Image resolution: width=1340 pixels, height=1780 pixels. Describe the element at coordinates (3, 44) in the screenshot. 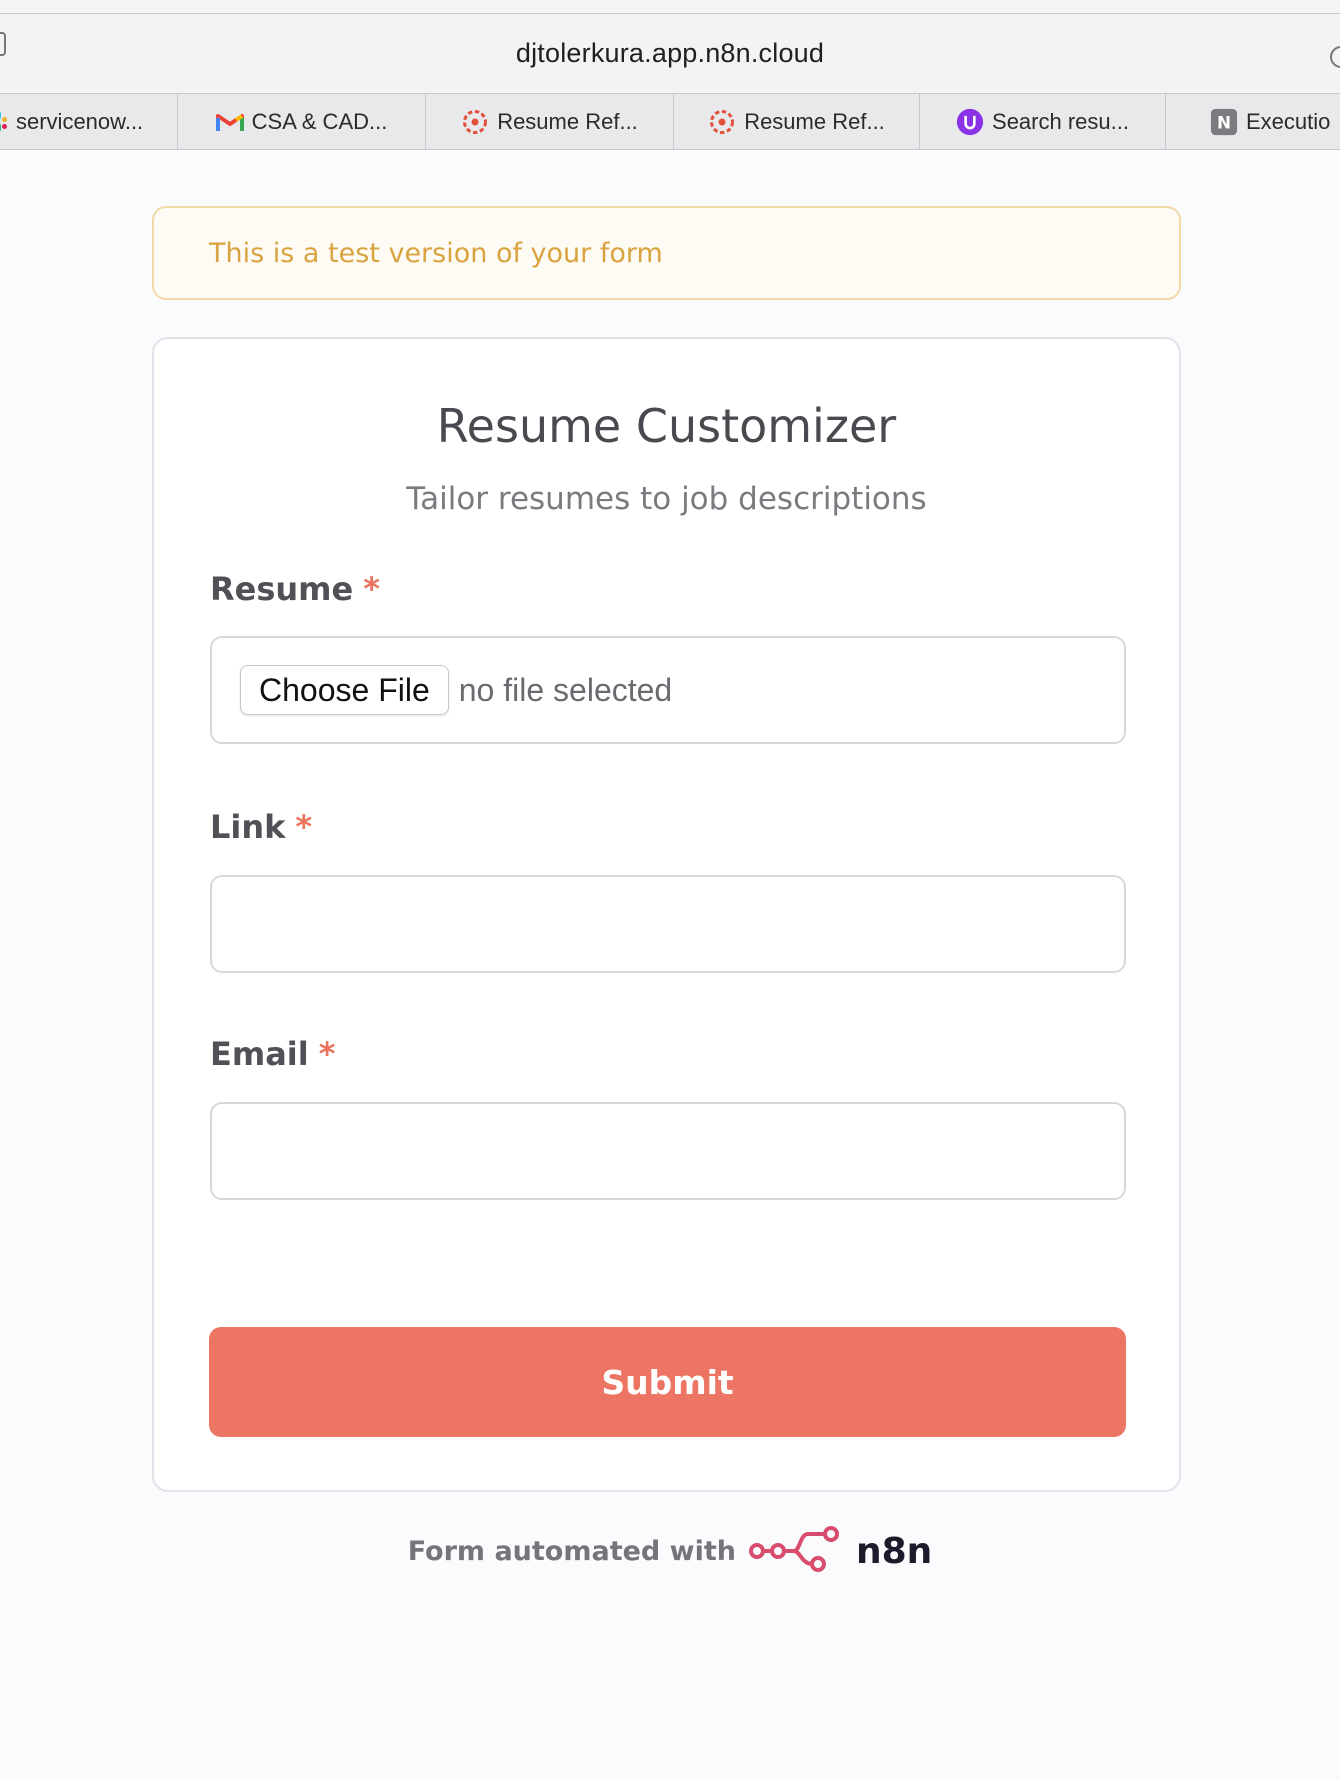

I see `sidebar-icon` at that location.